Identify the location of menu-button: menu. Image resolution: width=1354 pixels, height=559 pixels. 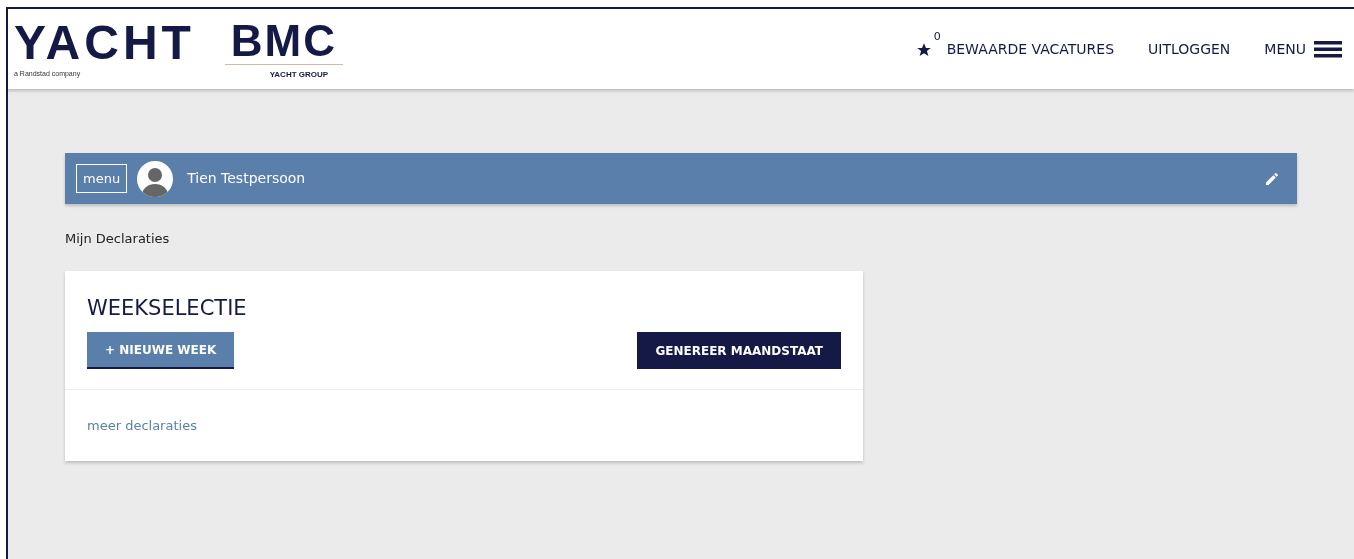
(102, 178).